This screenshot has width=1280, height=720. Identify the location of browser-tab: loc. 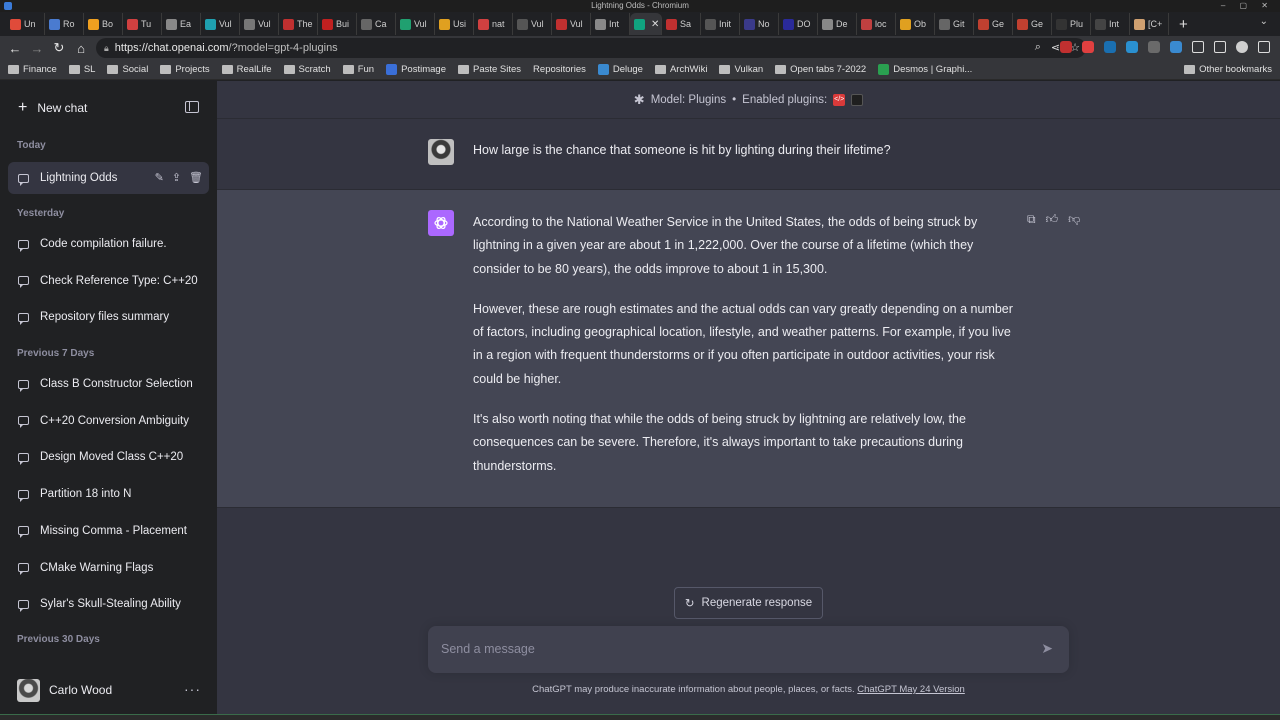
(876, 24).